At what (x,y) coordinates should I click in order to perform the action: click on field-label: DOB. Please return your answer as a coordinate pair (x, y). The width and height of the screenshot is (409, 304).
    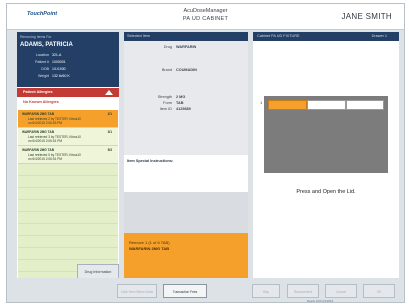
    Looking at the image, I should click on (45, 69).